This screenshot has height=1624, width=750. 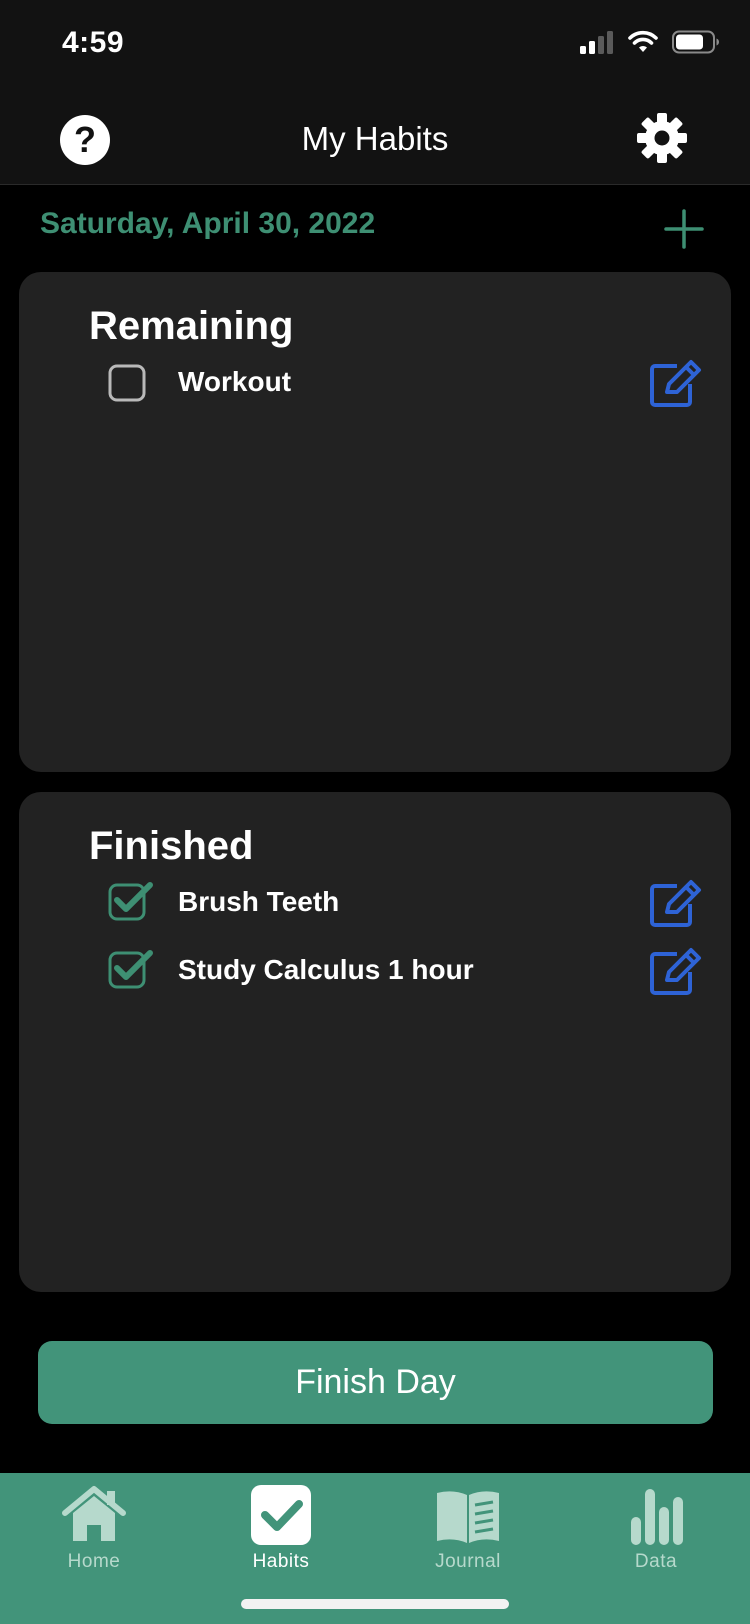 What do you see at coordinates (468, 1561) in the screenshot?
I see `tab-journal-label: Journal` at bounding box center [468, 1561].